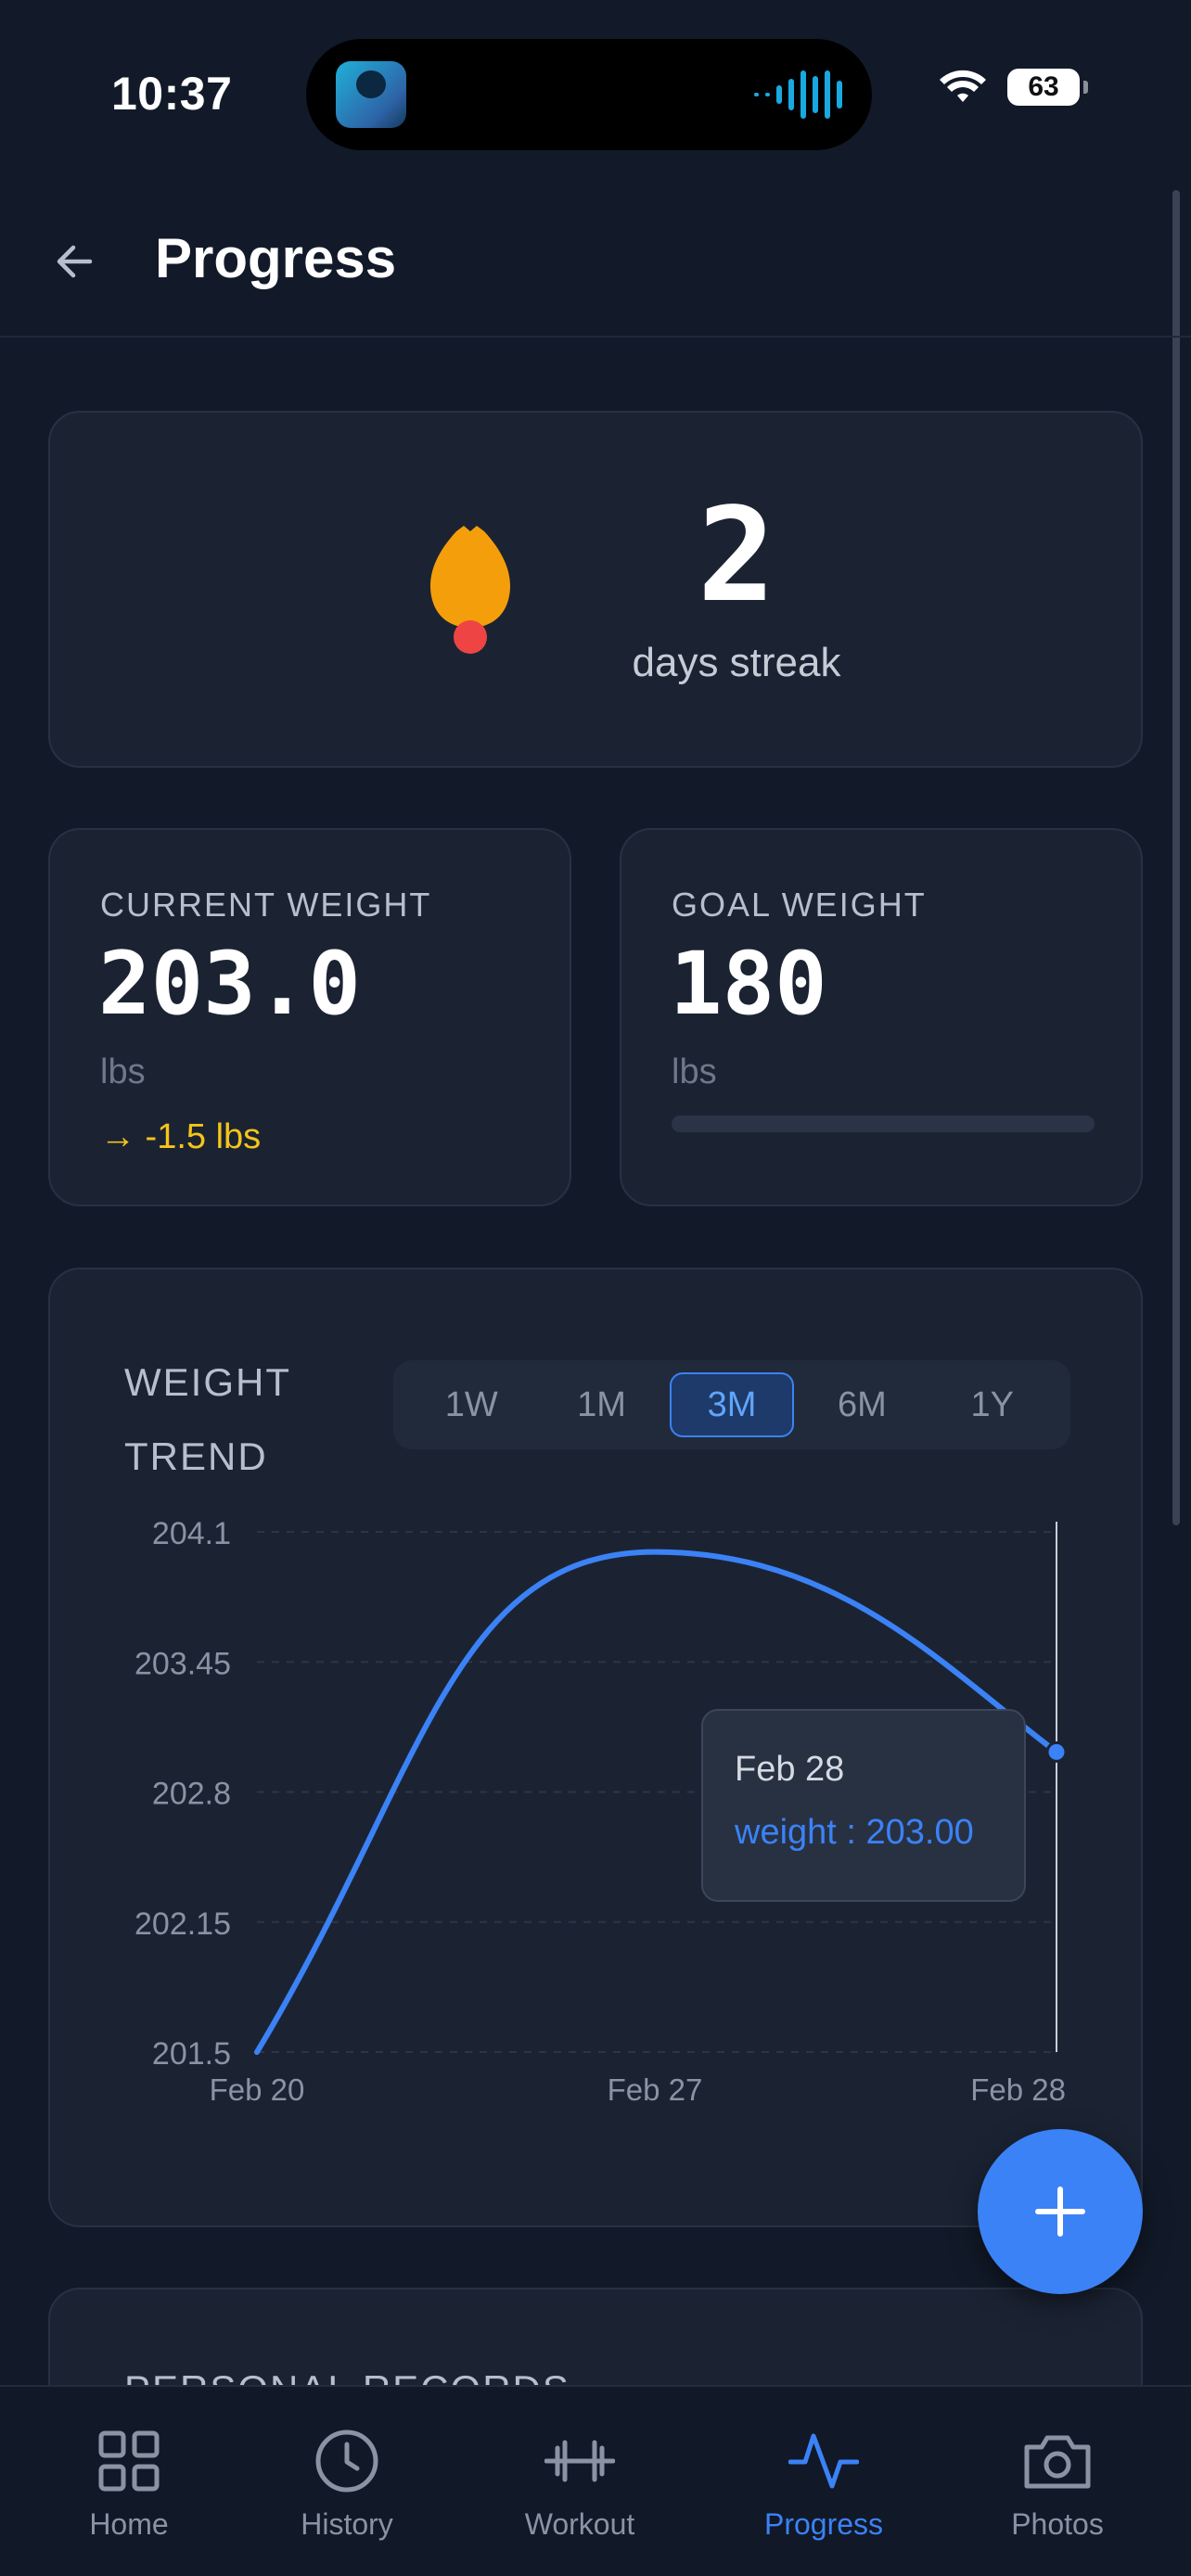 Image resolution: width=1191 pixels, height=2576 pixels. What do you see at coordinates (1058, 2462) in the screenshot?
I see `camera-icon` at bounding box center [1058, 2462].